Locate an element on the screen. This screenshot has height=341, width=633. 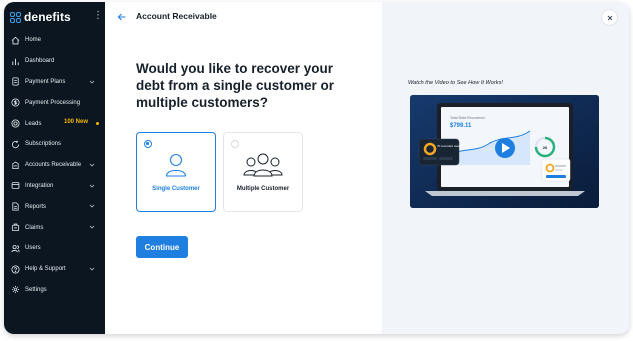
refresh-dollar-icon is located at coordinates (15, 144).